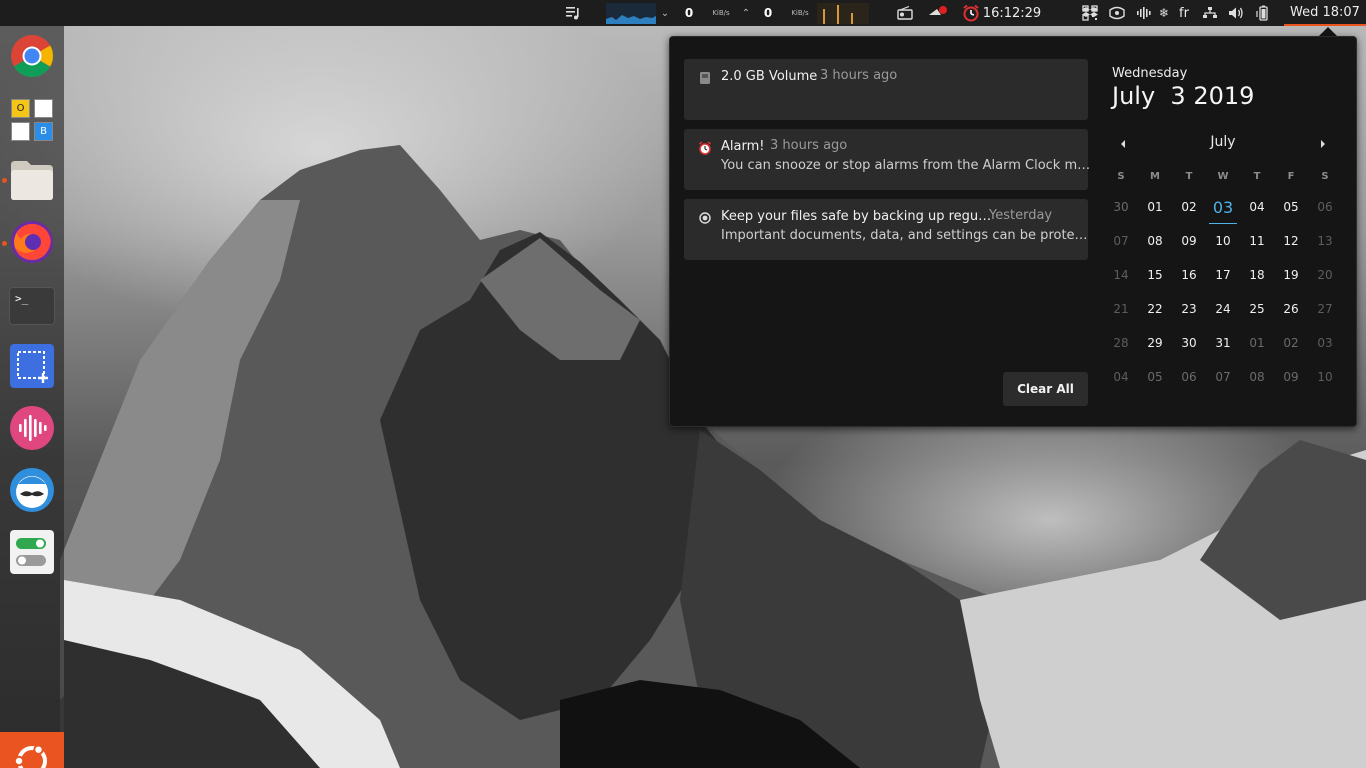 The height and width of the screenshot is (768, 1366). I want to click on calendar-day: 12, so click(1291, 241).